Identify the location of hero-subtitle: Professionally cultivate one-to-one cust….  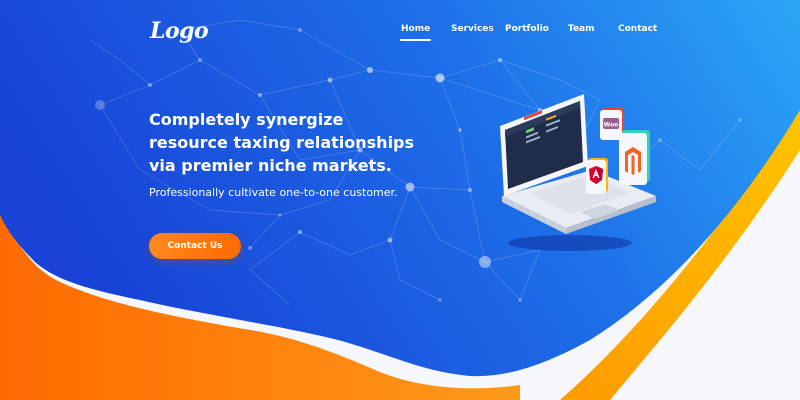
(273, 192).